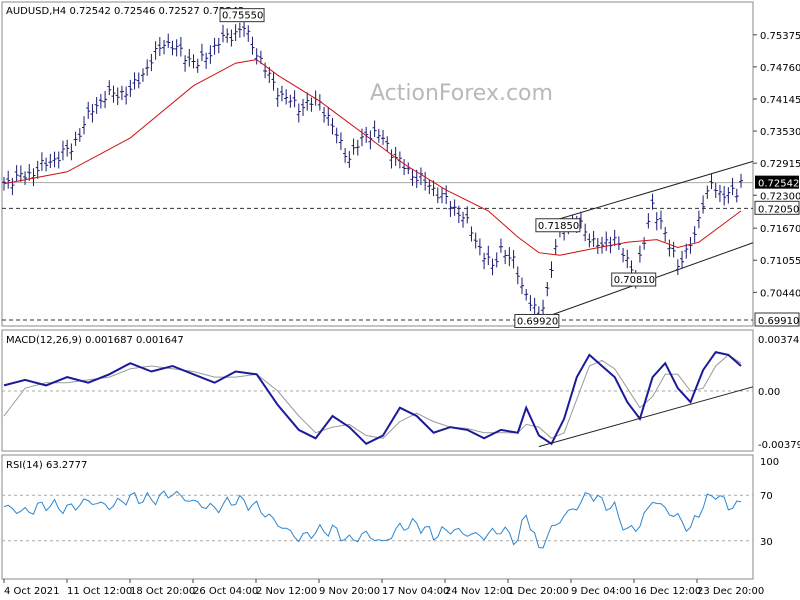  I want to click on time-tick-label: 23 Dec 20:00, so click(730, 591).